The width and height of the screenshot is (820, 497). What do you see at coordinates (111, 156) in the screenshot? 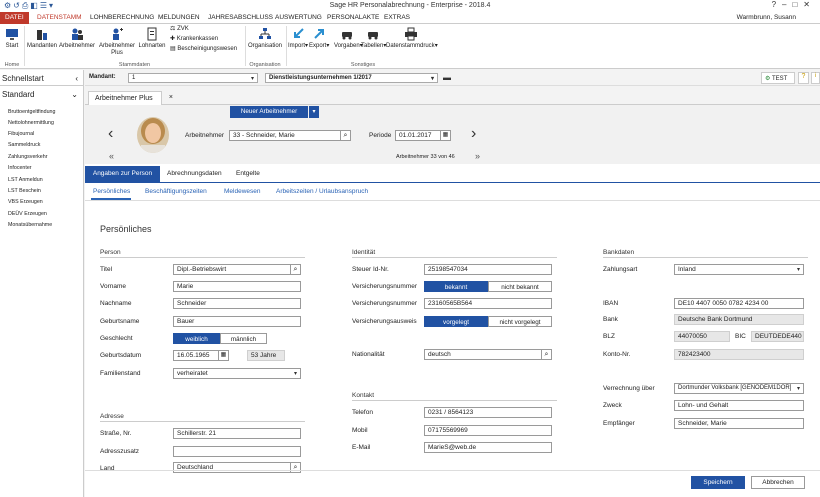
I see `first-employee-icon: «` at bounding box center [111, 156].